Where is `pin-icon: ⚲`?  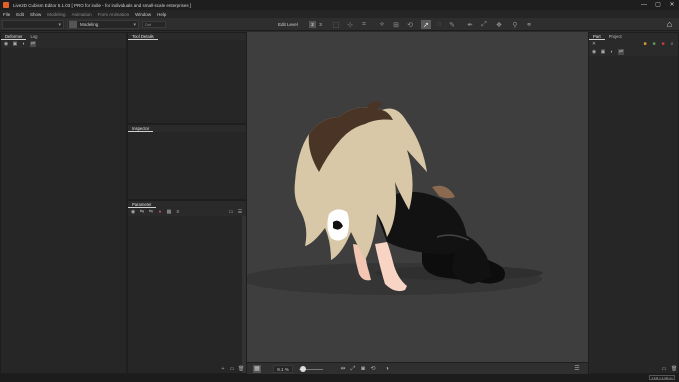
pin-icon: ⚲ is located at coordinates (515, 24).